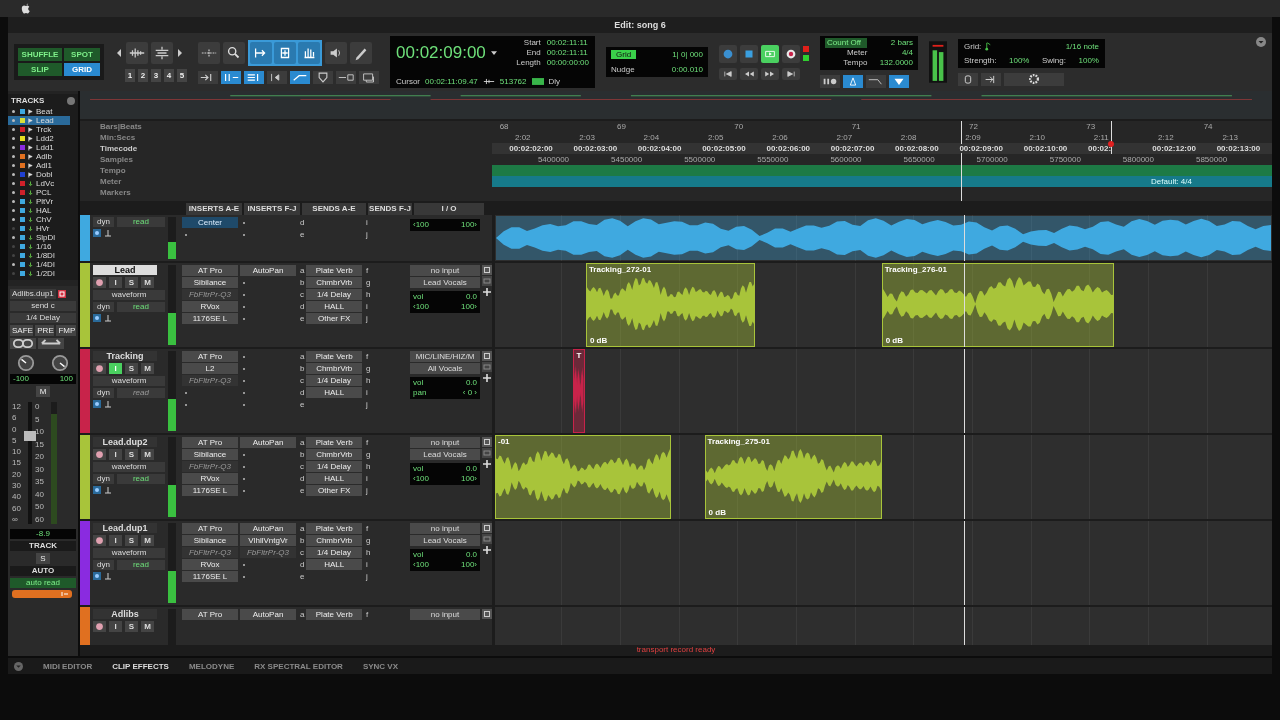 Image resolution: width=1280 pixels, height=720 pixels. What do you see at coordinates (567, 63) in the screenshot?
I see `length-value: 00:00:00:00` at bounding box center [567, 63].